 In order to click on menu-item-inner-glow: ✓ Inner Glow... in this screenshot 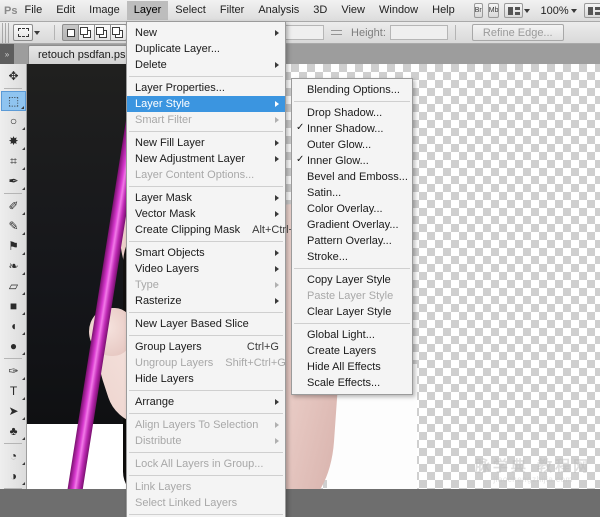, I will do `click(352, 161)`.